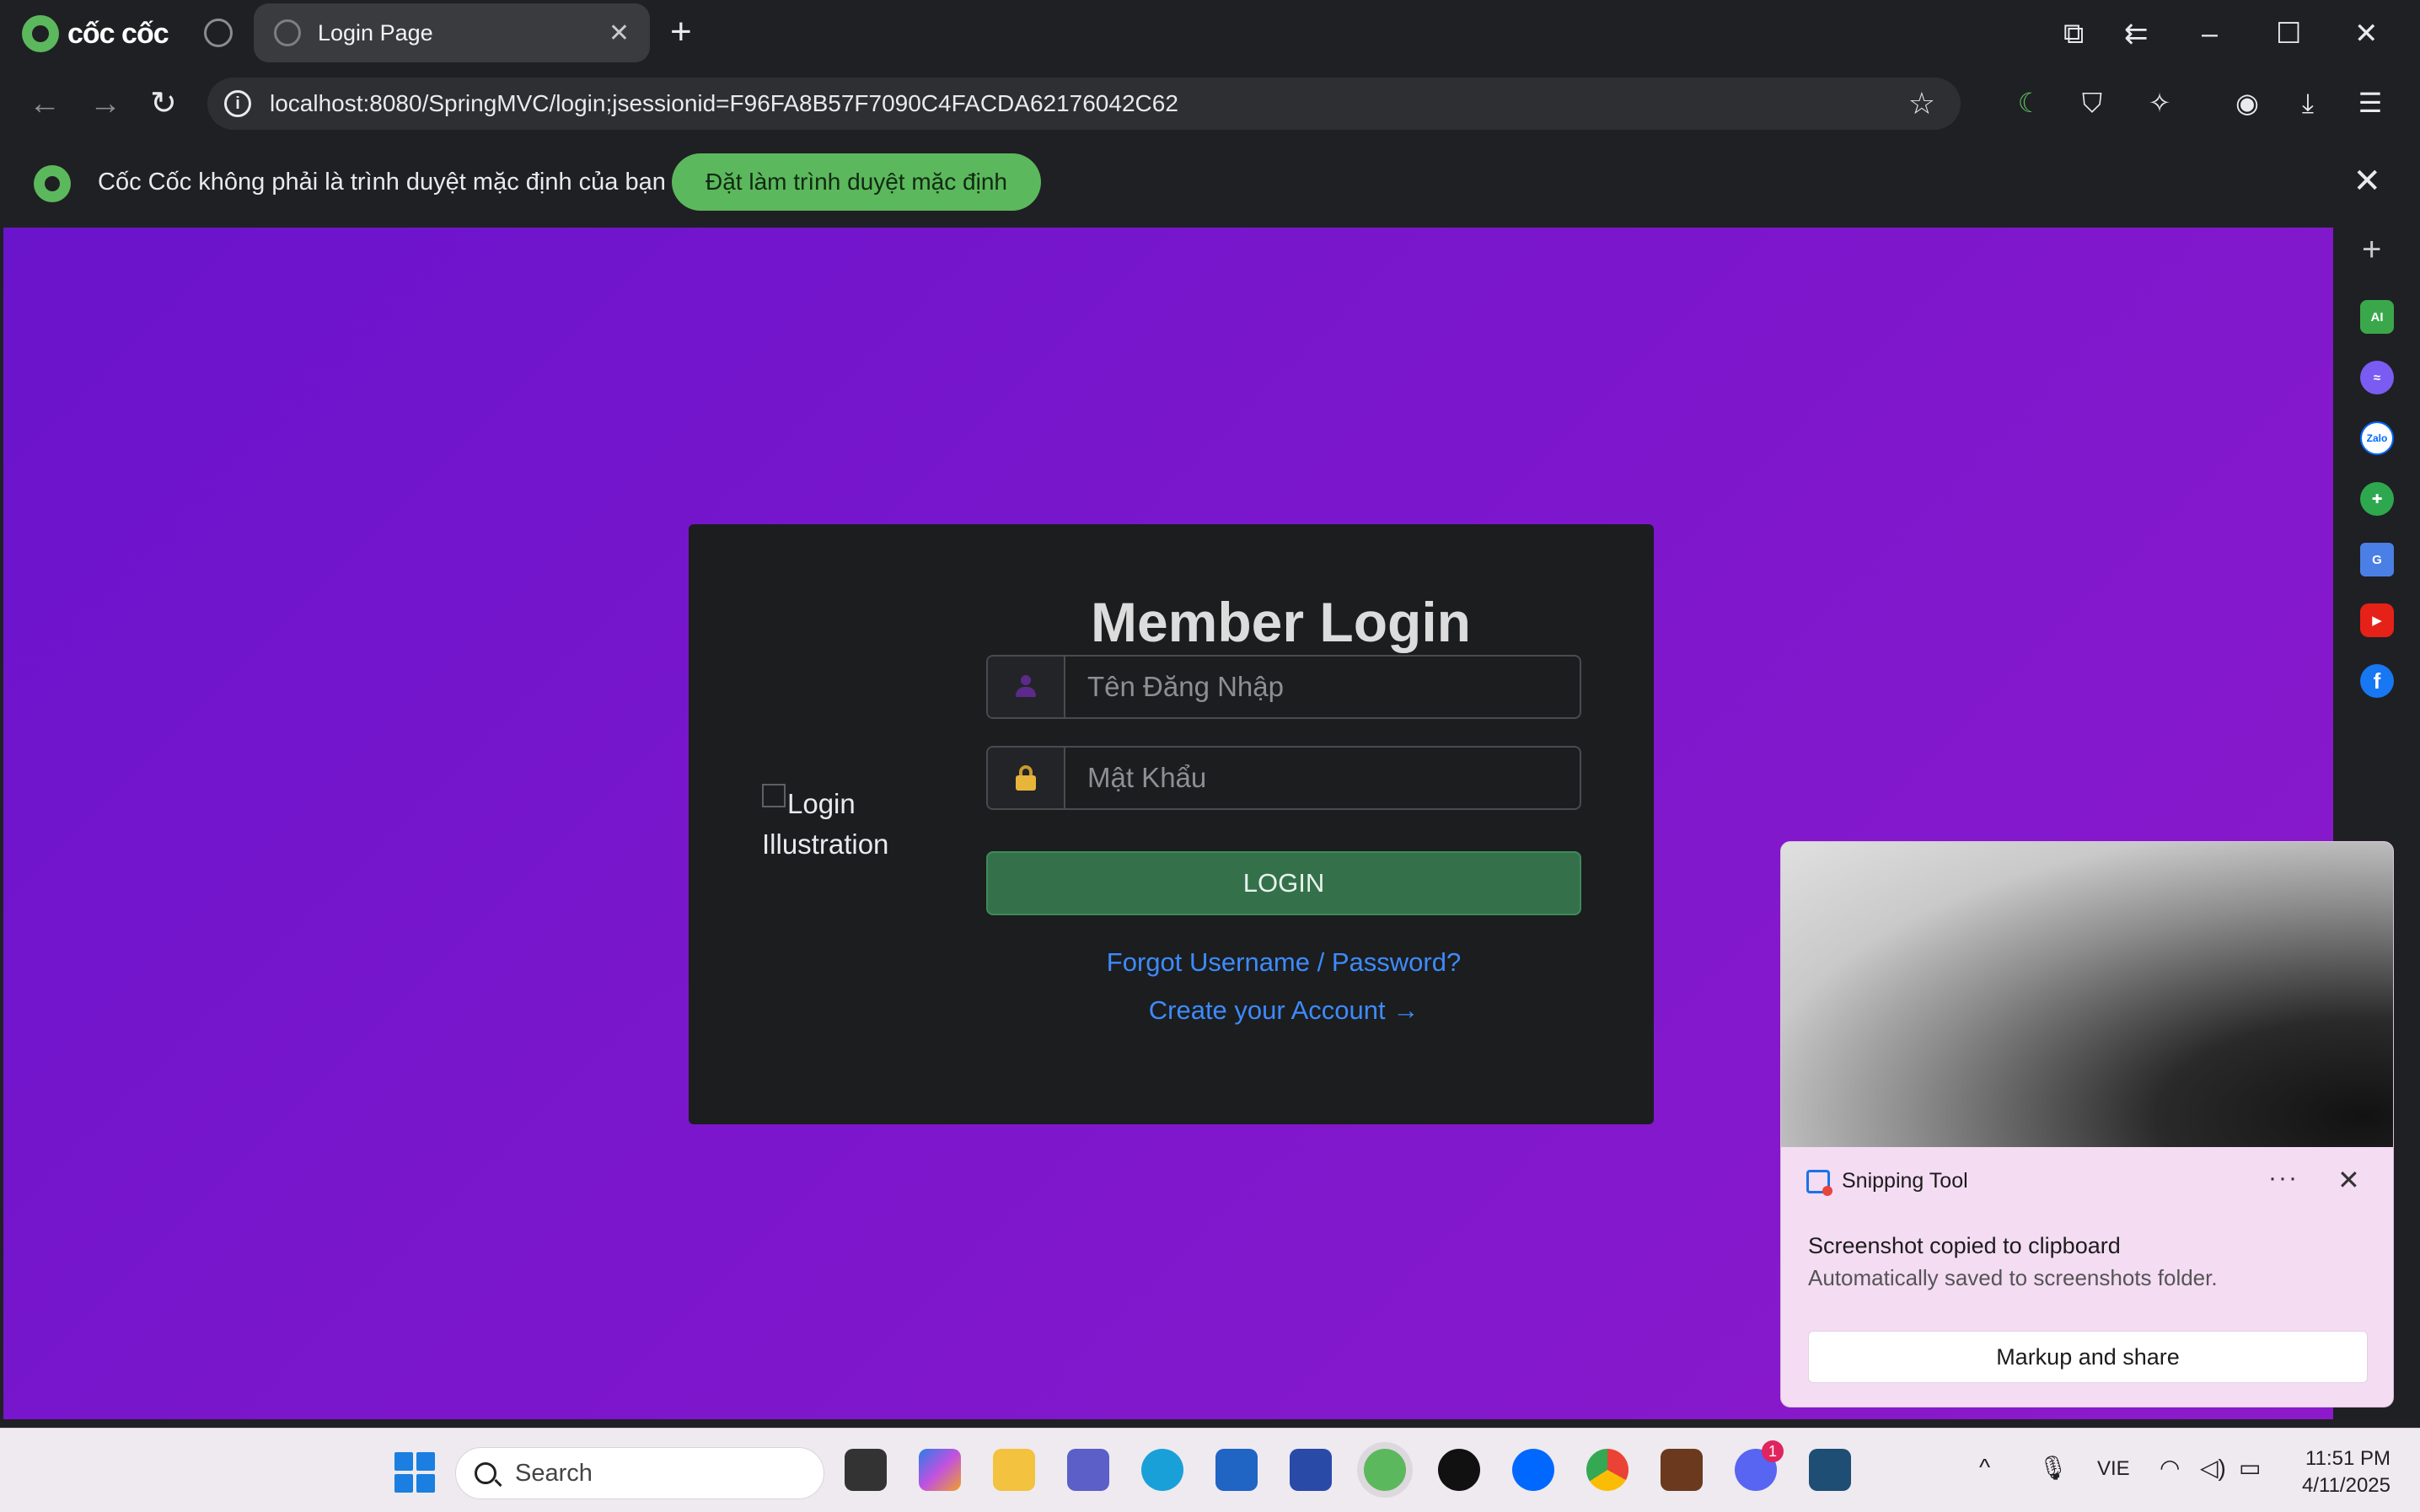 The image size is (2420, 1512). Describe the element at coordinates (1322, 778) in the screenshot. I see `password-input` at that location.